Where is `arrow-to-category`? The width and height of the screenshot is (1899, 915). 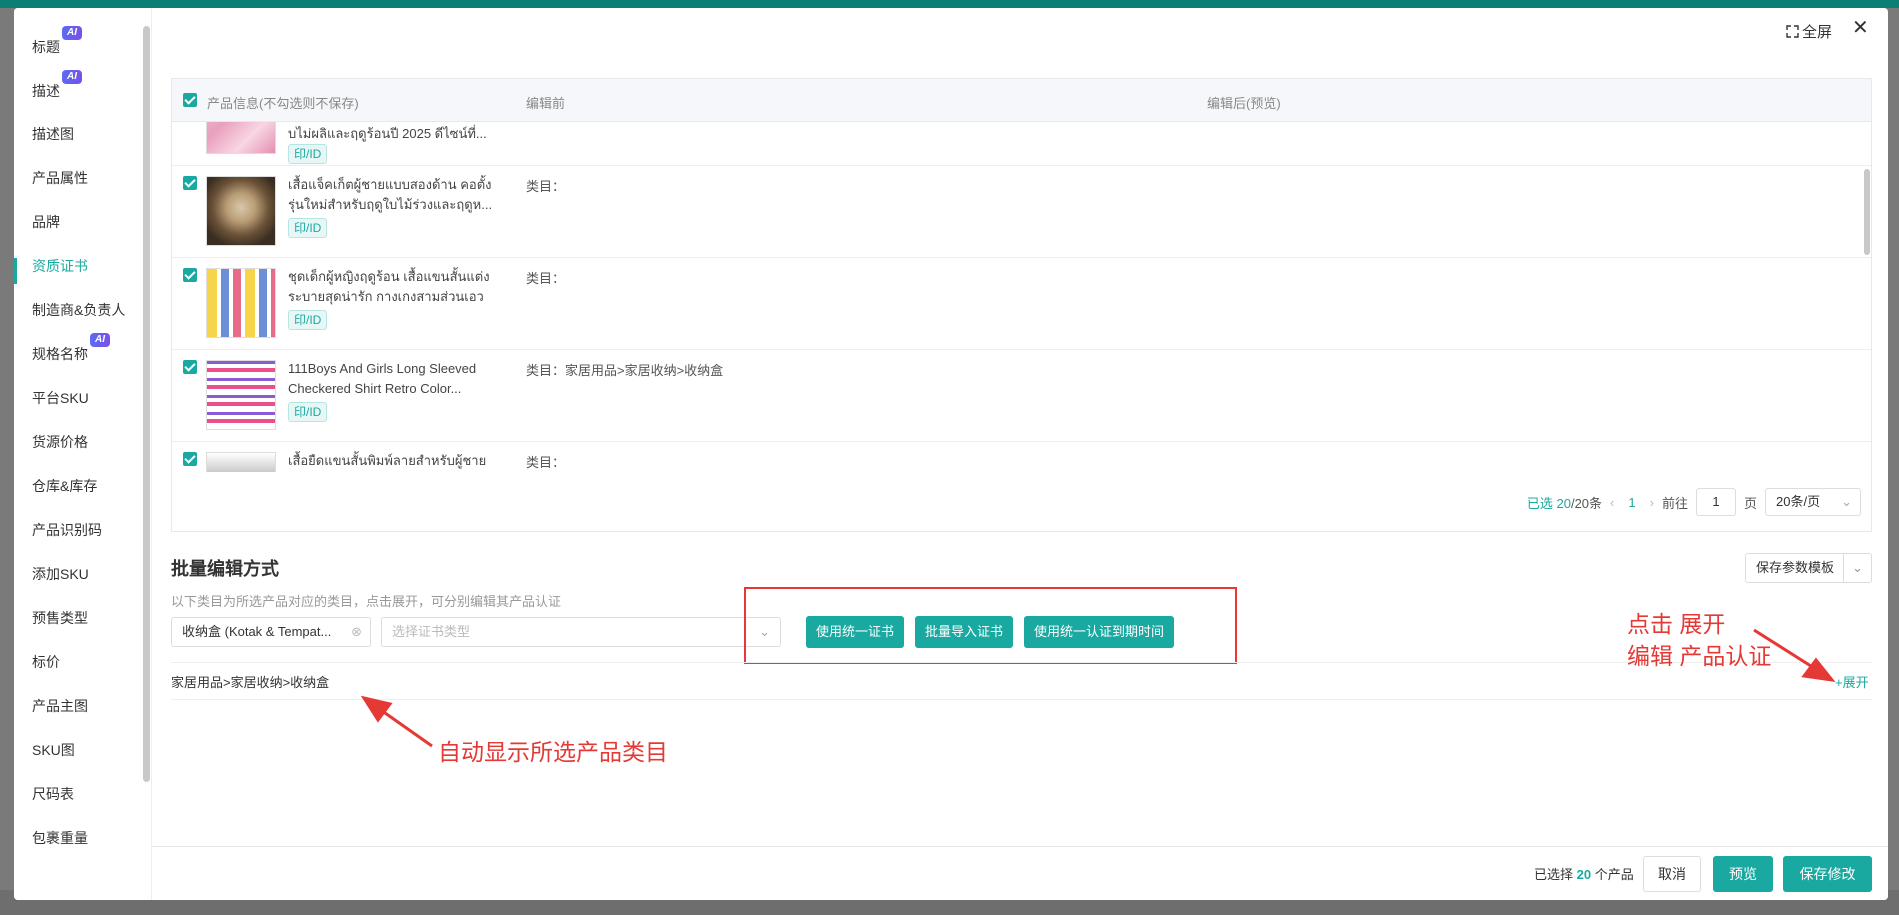 arrow-to-category is located at coordinates (396, 721).